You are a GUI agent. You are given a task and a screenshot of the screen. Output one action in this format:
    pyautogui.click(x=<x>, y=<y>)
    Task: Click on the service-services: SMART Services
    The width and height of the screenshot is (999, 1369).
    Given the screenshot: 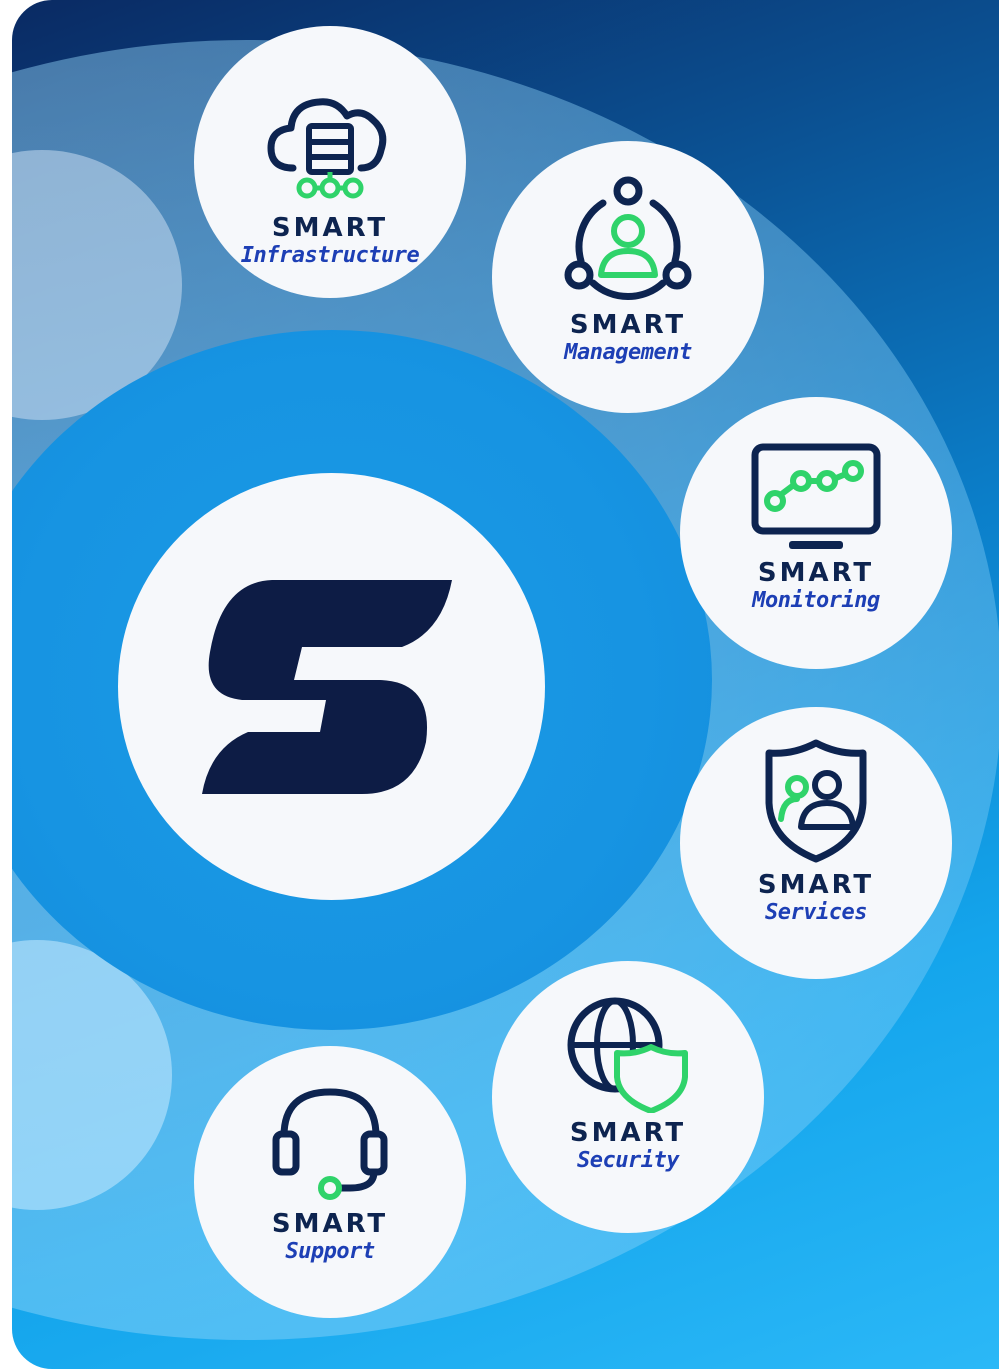 What is the action you would take?
    pyautogui.click(x=816, y=843)
    